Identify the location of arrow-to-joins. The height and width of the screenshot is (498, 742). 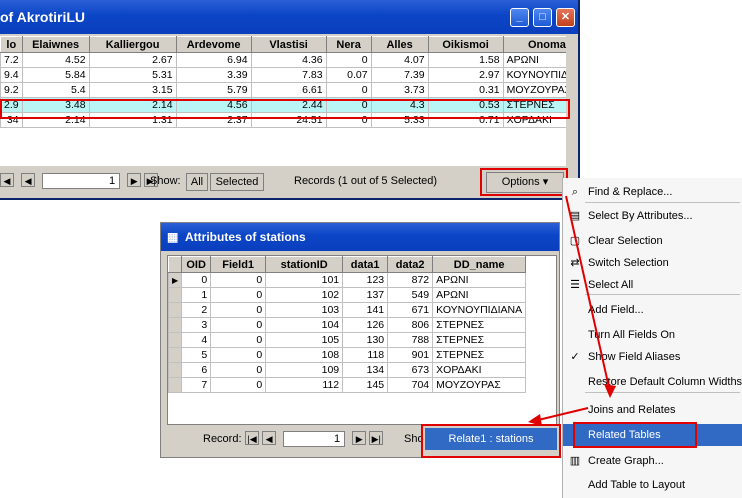
(588, 294).